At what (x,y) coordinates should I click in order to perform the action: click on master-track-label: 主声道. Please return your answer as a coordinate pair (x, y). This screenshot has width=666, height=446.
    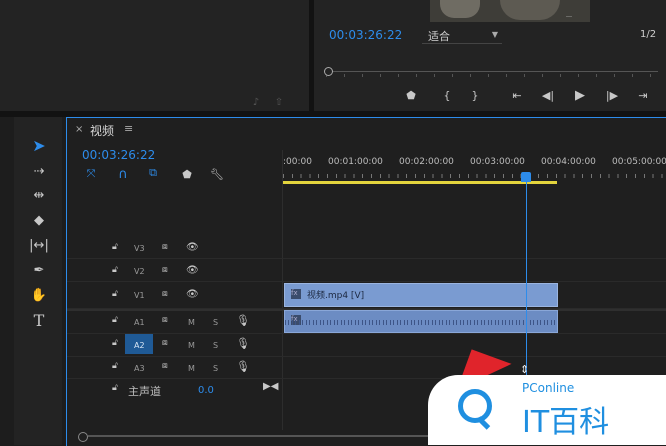
    Looking at the image, I should click on (144, 391).